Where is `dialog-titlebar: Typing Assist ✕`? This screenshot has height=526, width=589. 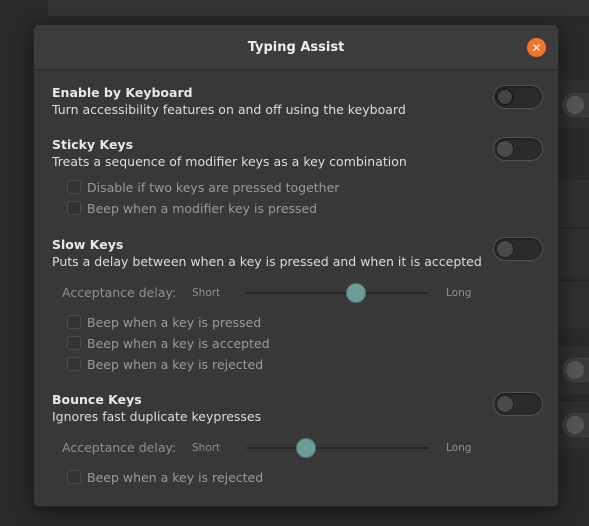
dialog-titlebar: Typing Assist ✕ is located at coordinates (296, 47).